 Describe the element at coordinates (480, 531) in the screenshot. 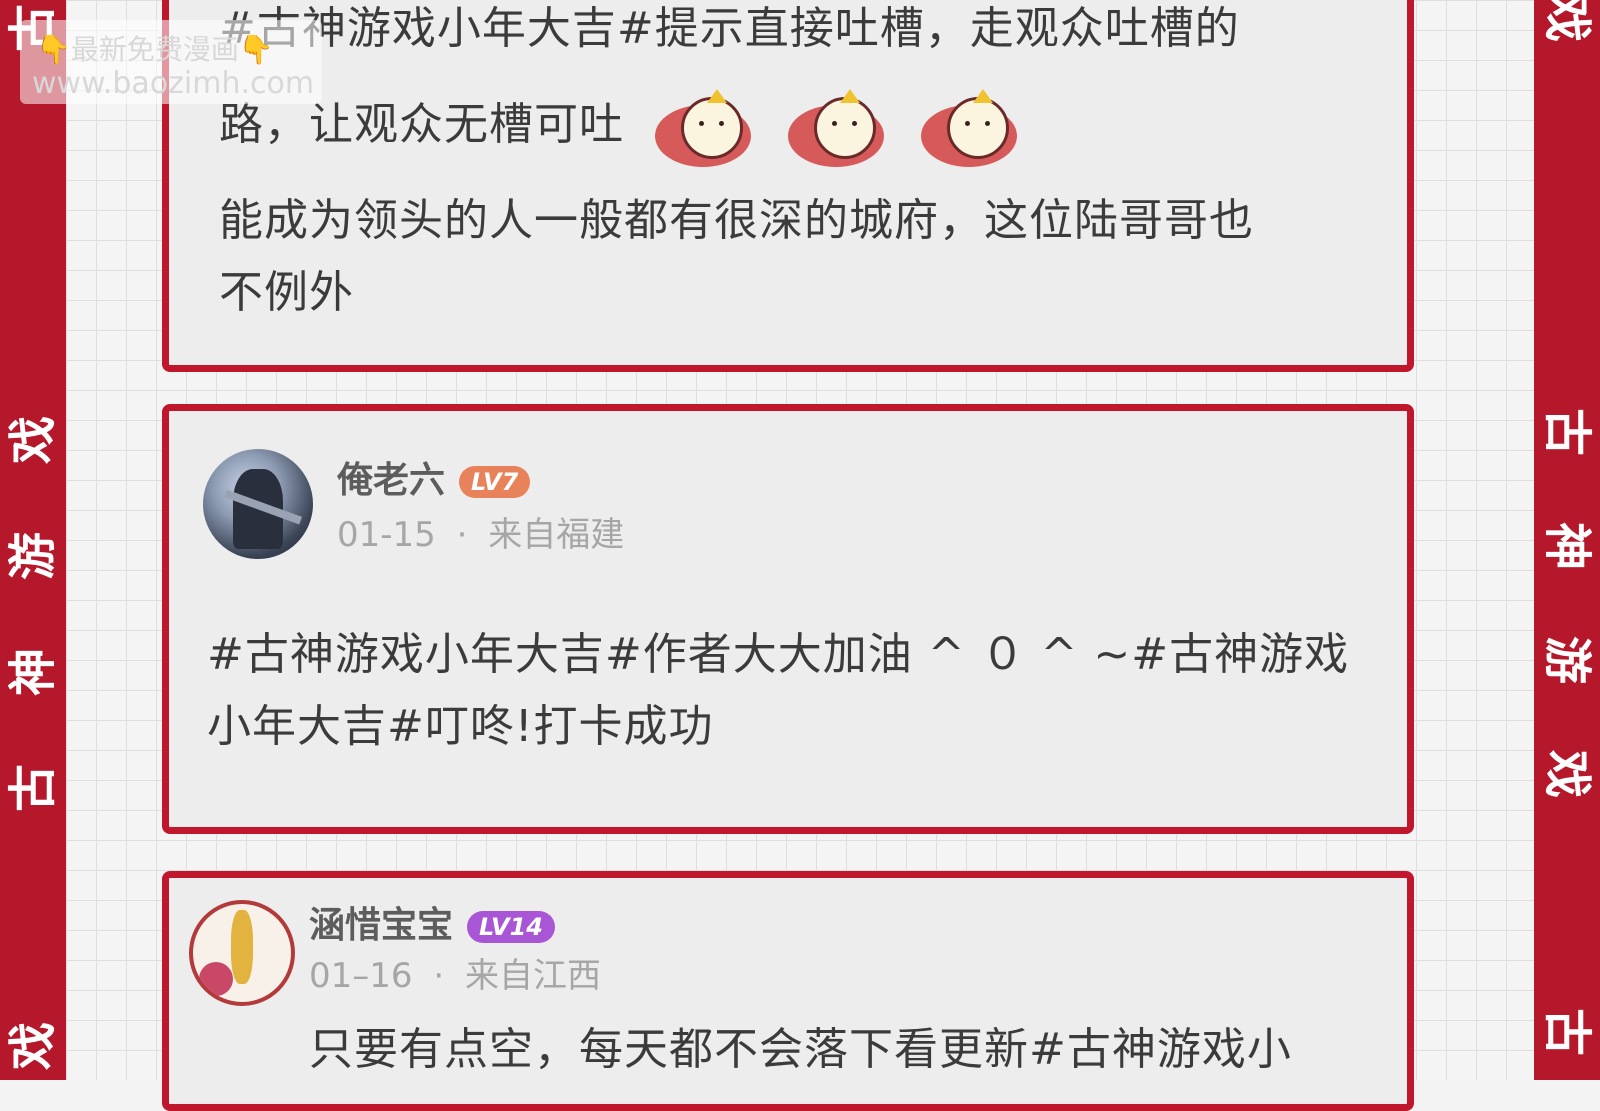

I see `comment-meta: 01-15 · 来自福建` at that location.